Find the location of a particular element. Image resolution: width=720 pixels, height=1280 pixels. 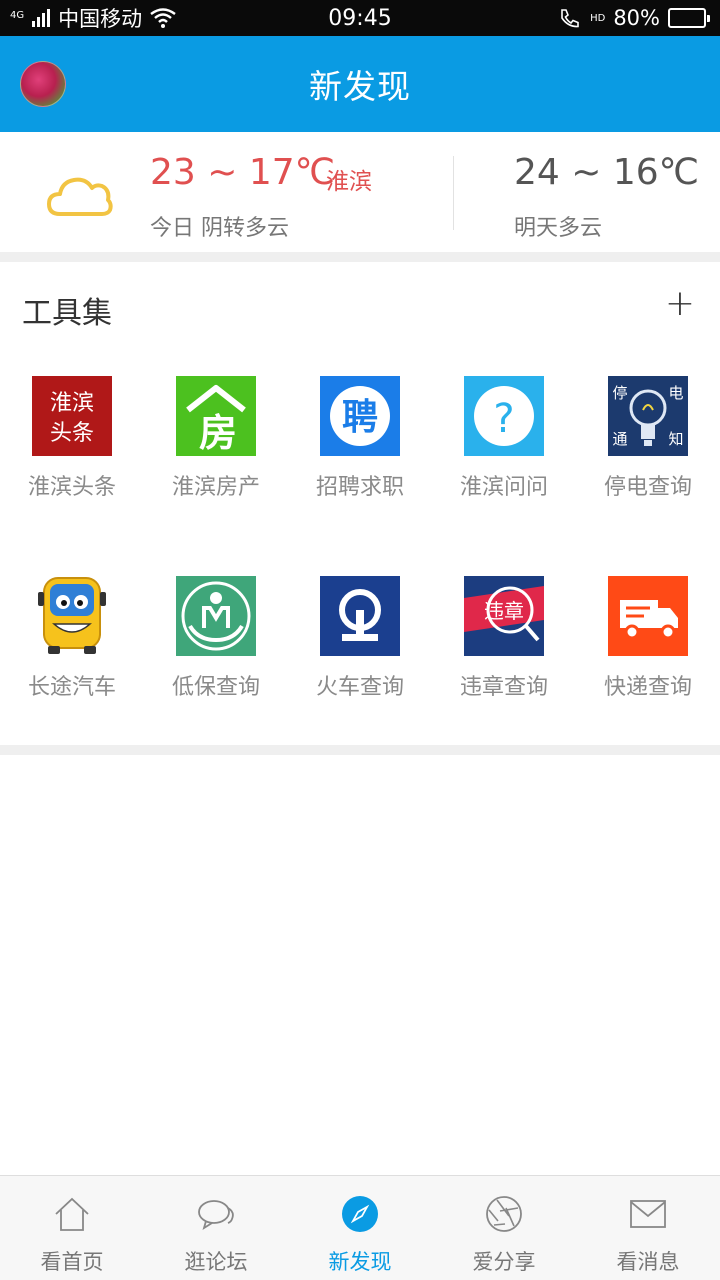

svg-text: 通 is located at coordinates (619, 439).